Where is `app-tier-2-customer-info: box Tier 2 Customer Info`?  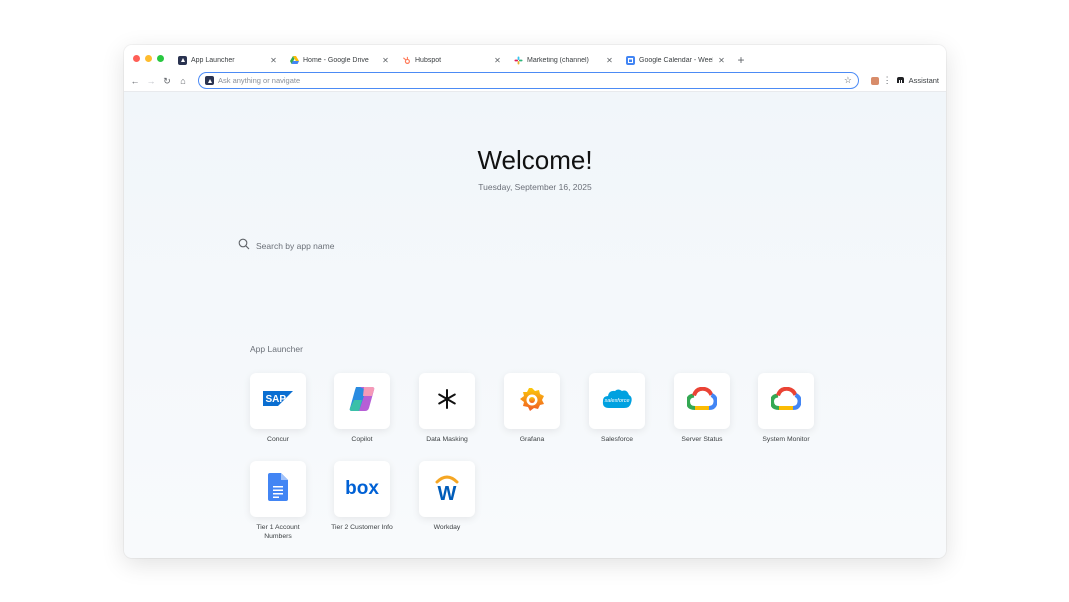 app-tier-2-customer-info: box Tier 2 Customer Info is located at coordinates (362, 497).